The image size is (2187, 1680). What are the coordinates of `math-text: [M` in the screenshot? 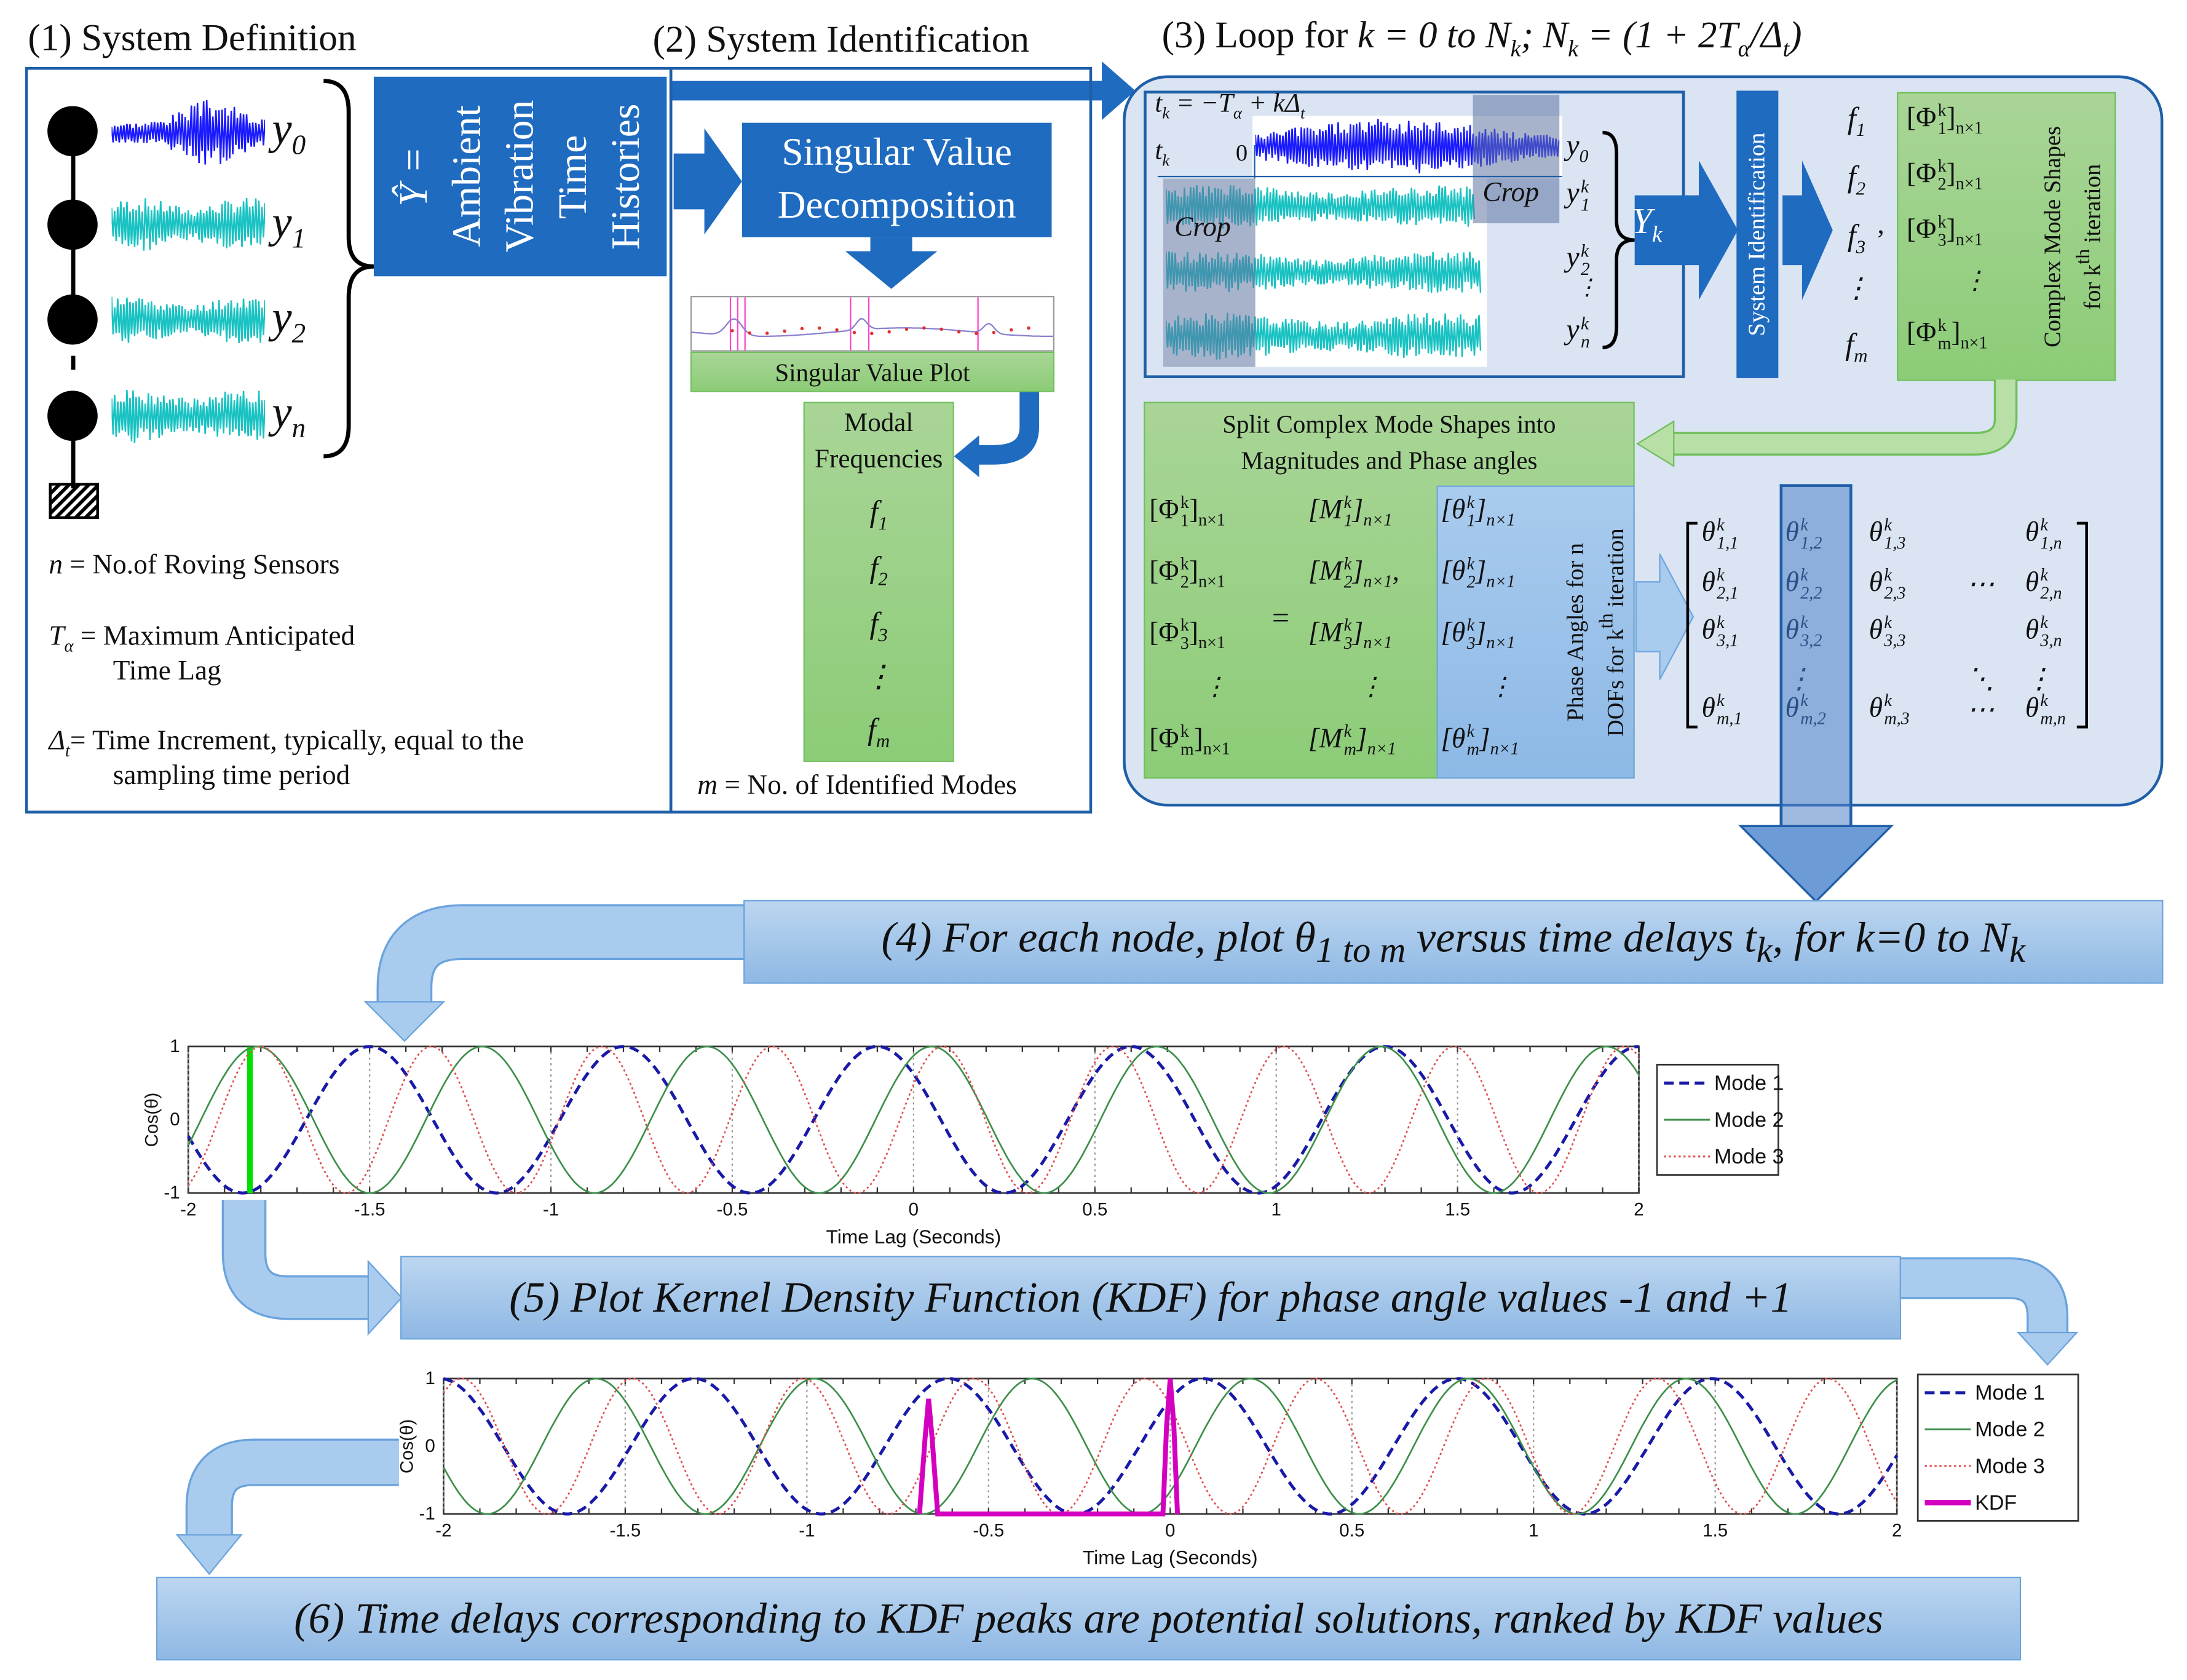 It's located at (1325, 739).